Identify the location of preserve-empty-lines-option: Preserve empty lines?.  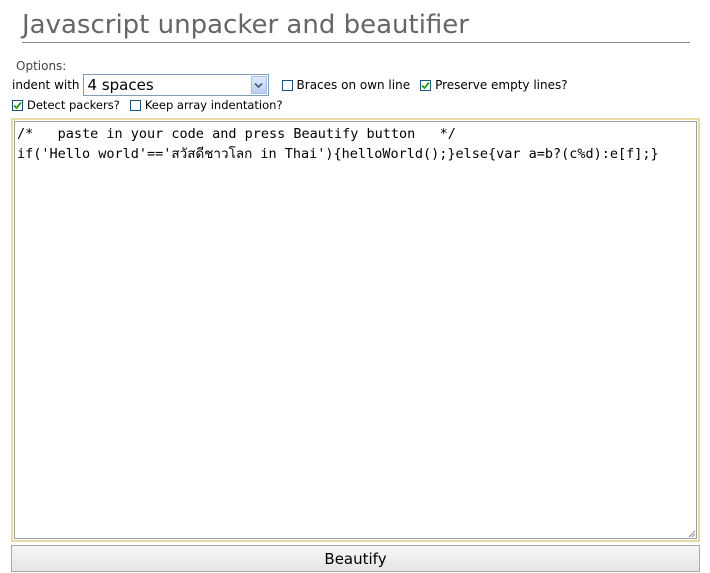
(494, 85).